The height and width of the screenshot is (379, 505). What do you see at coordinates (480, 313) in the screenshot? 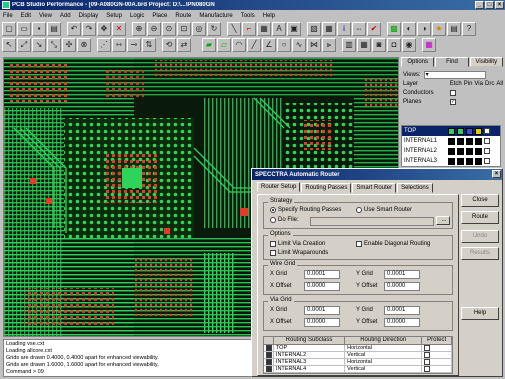
I see `help-button: Help` at bounding box center [480, 313].